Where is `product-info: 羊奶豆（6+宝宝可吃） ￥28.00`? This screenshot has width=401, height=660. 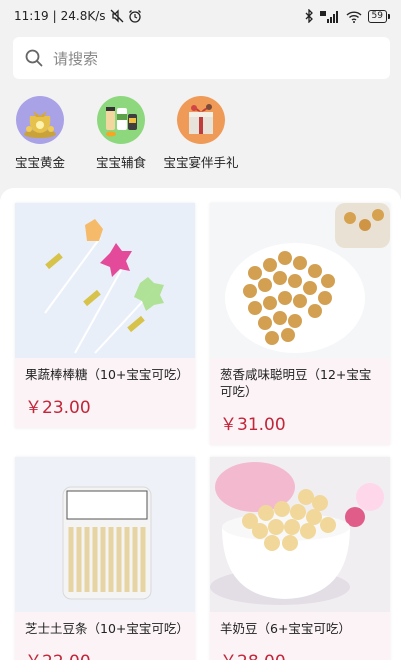
product-info: 羊奶豆（6+宝宝可吃） ￥28.00 is located at coordinates (300, 636).